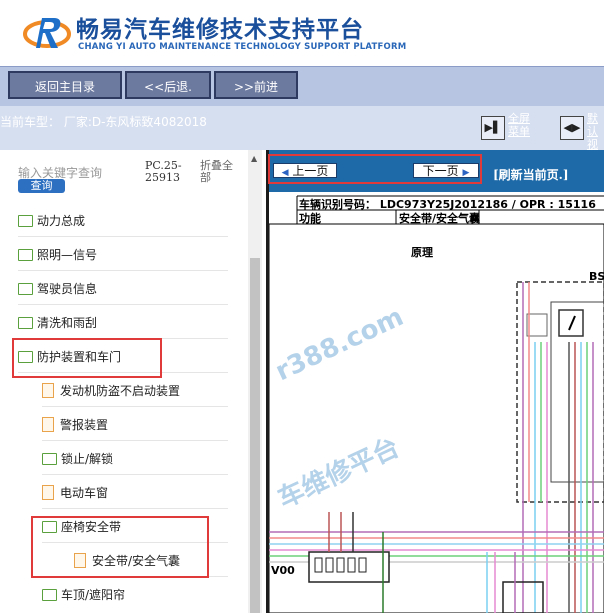  What do you see at coordinates (310, 218) in the screenshot?
I see `function-label: 功能` at bounding box center [310, 218].